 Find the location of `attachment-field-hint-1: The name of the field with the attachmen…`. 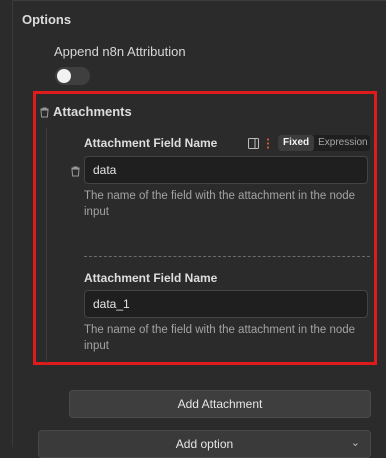

attachment-field-hint-1: The name of the field with the attachmen… is located at coordinates (220, 204).